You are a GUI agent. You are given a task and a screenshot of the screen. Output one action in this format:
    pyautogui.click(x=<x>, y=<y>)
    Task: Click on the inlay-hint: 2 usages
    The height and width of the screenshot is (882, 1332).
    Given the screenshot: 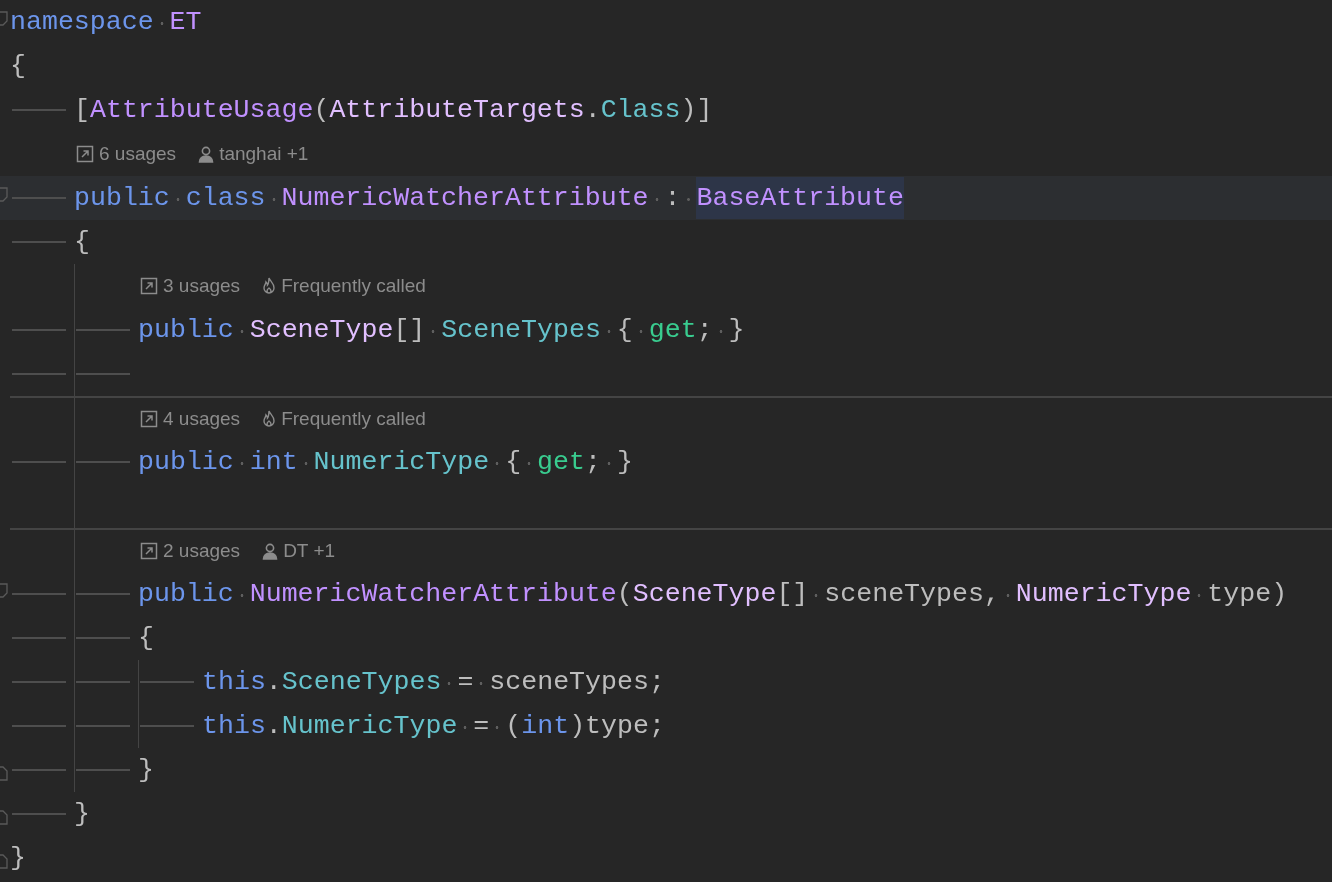 What is the action you would take?
    pyautogui.click(x=202, y=550)
    